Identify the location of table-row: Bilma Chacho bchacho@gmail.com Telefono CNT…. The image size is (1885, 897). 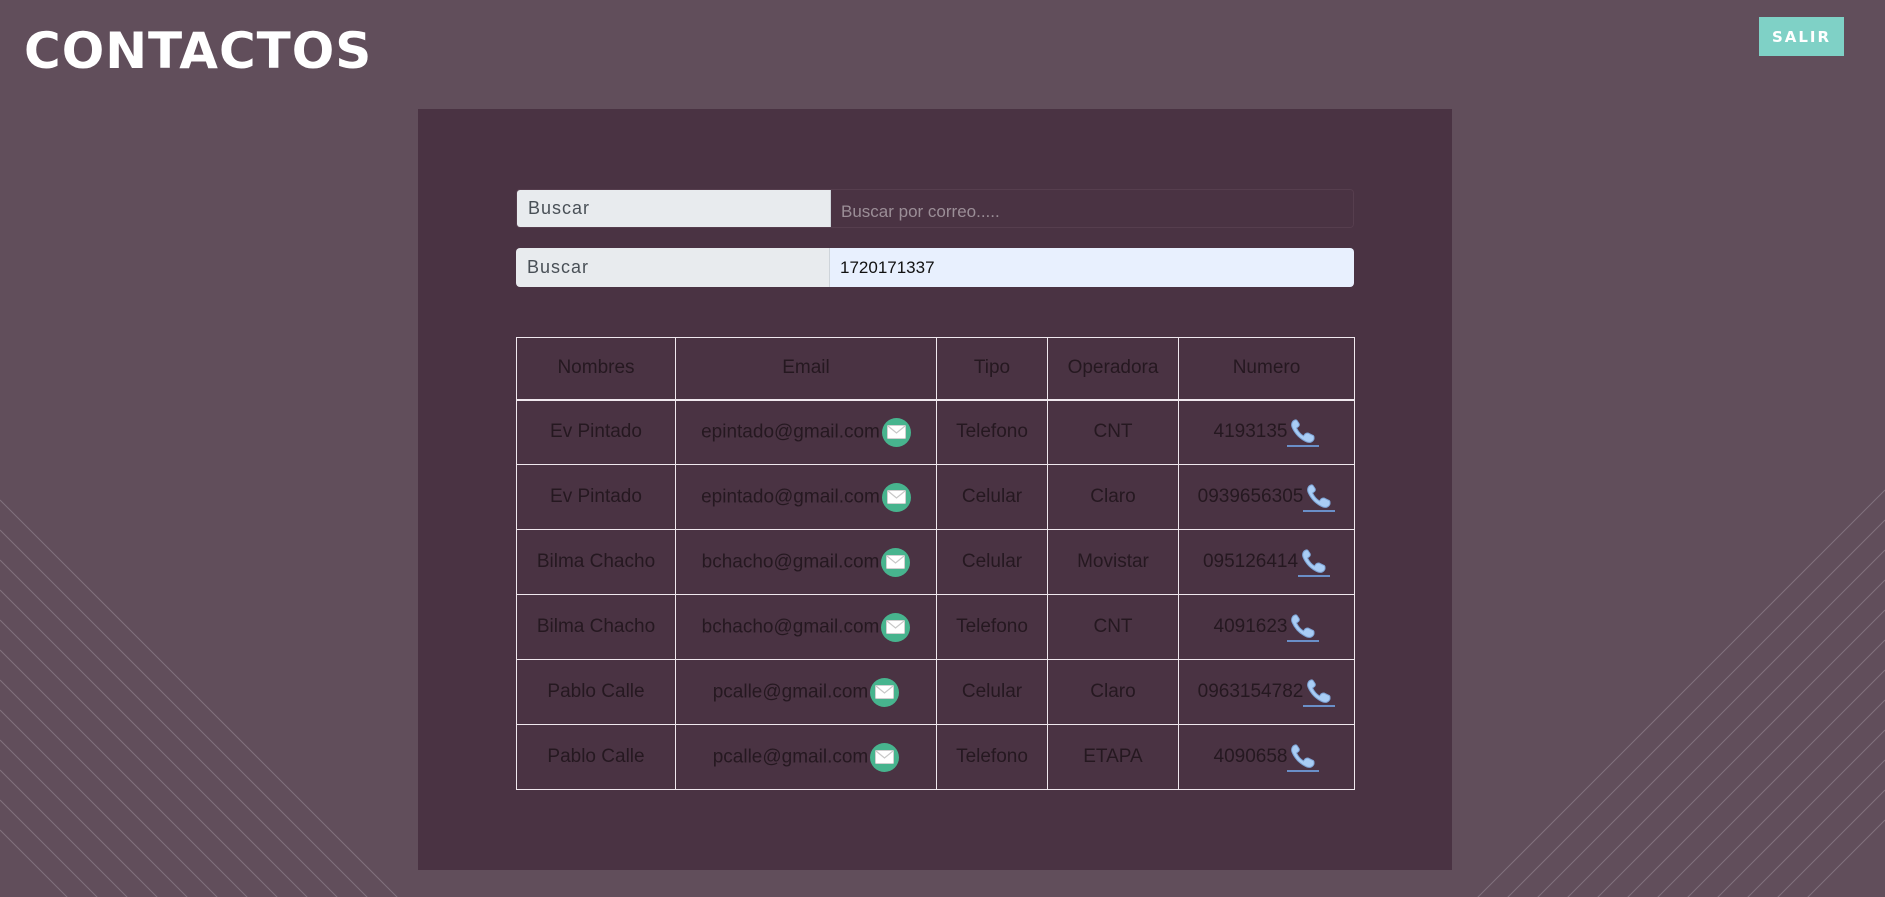
(935, 627).